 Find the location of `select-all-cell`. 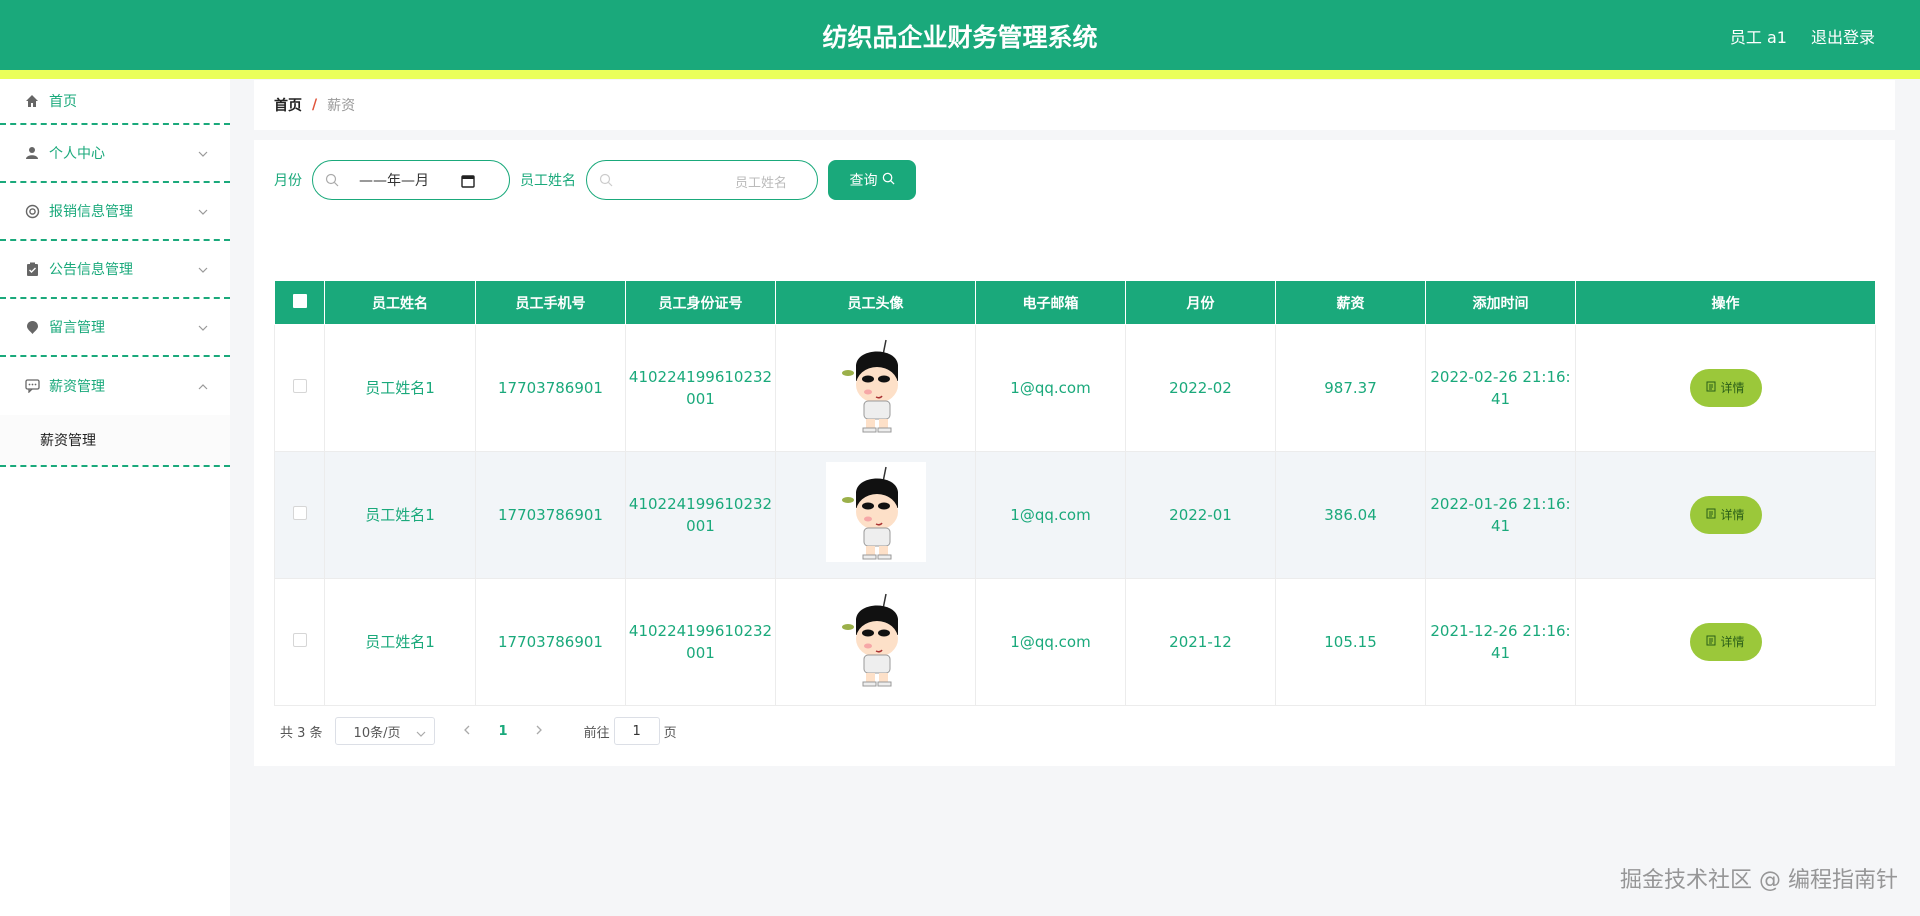

select-all-cell is located at coordinates (299, 302).